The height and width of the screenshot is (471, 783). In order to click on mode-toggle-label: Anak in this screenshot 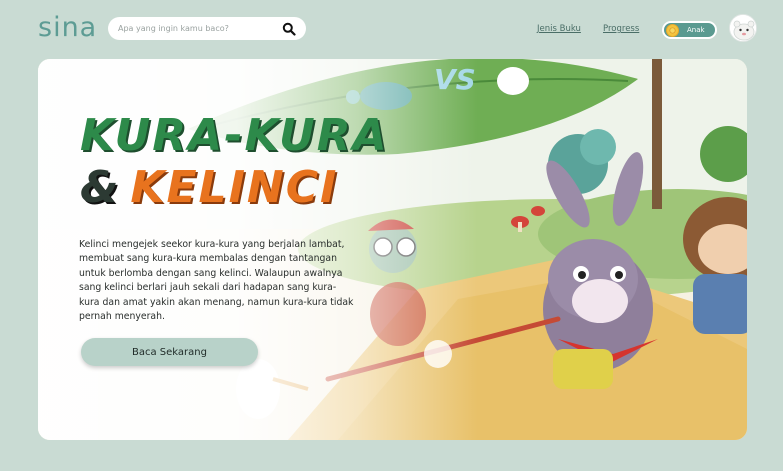, I will do `click(696, 30)`.